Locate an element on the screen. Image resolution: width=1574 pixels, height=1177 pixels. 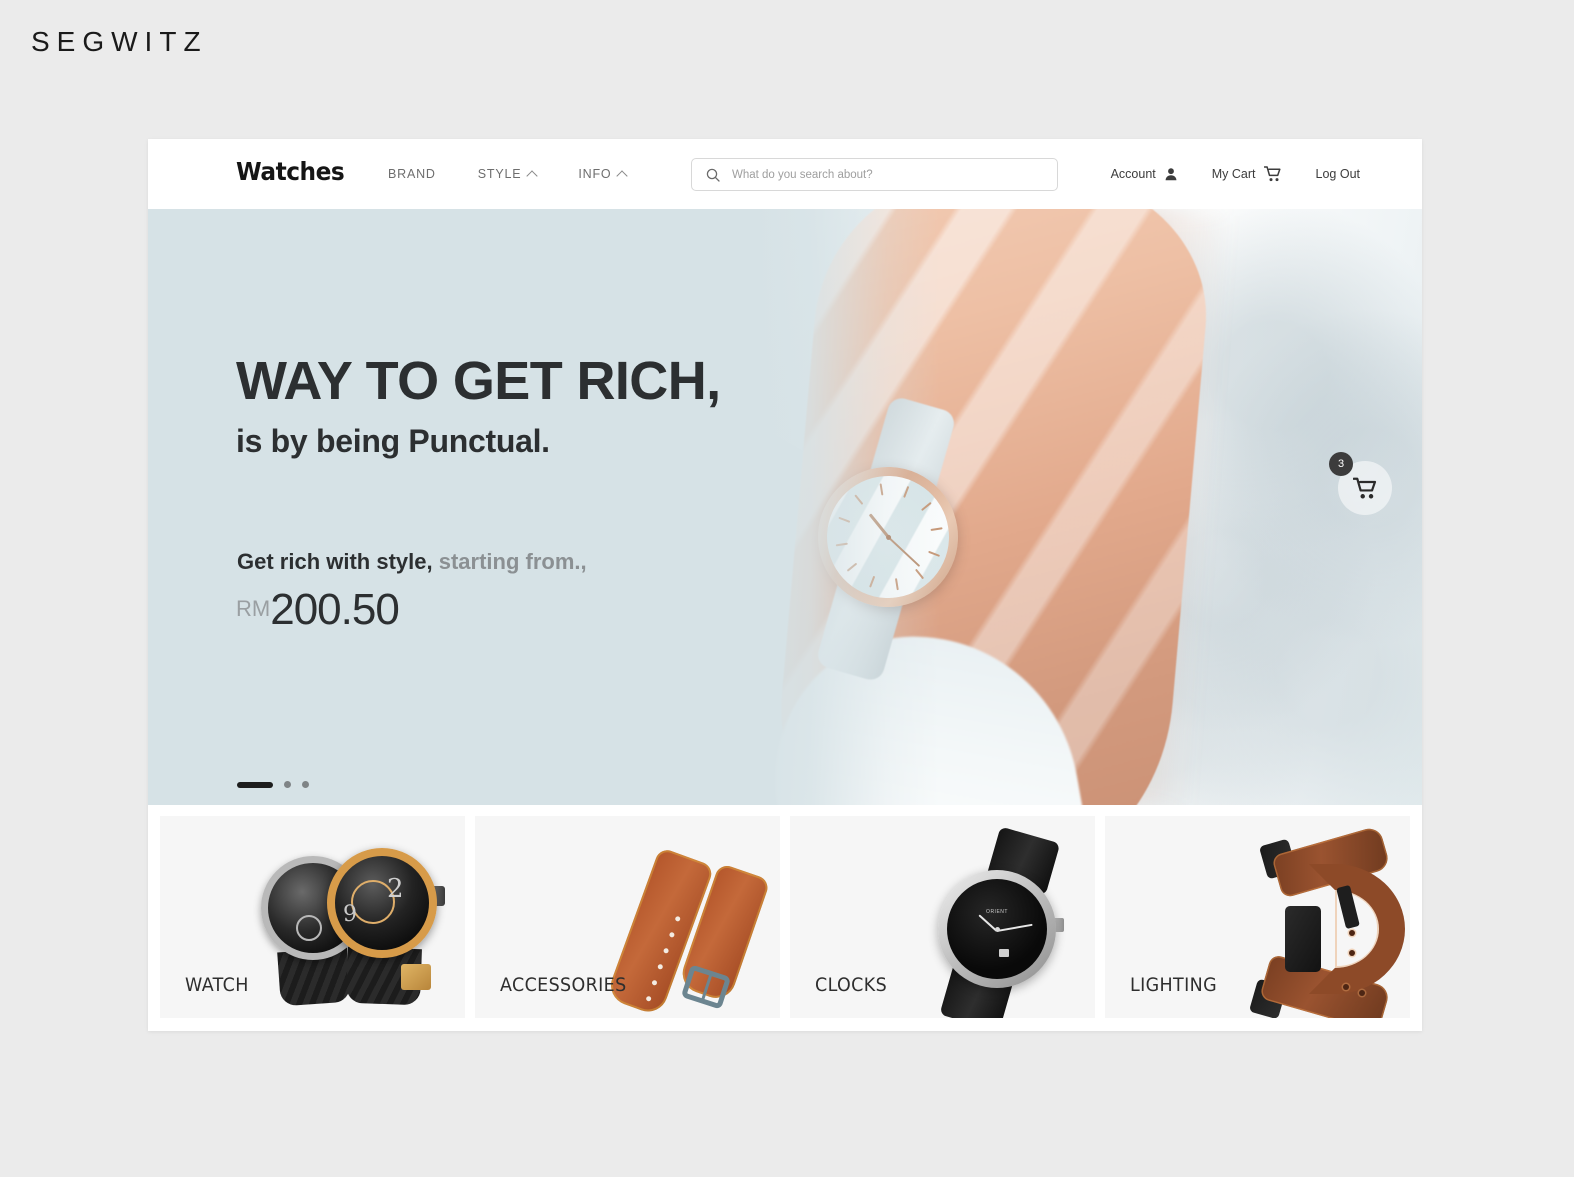
nav-item-info: INFO is located at coordinates (603, 174).